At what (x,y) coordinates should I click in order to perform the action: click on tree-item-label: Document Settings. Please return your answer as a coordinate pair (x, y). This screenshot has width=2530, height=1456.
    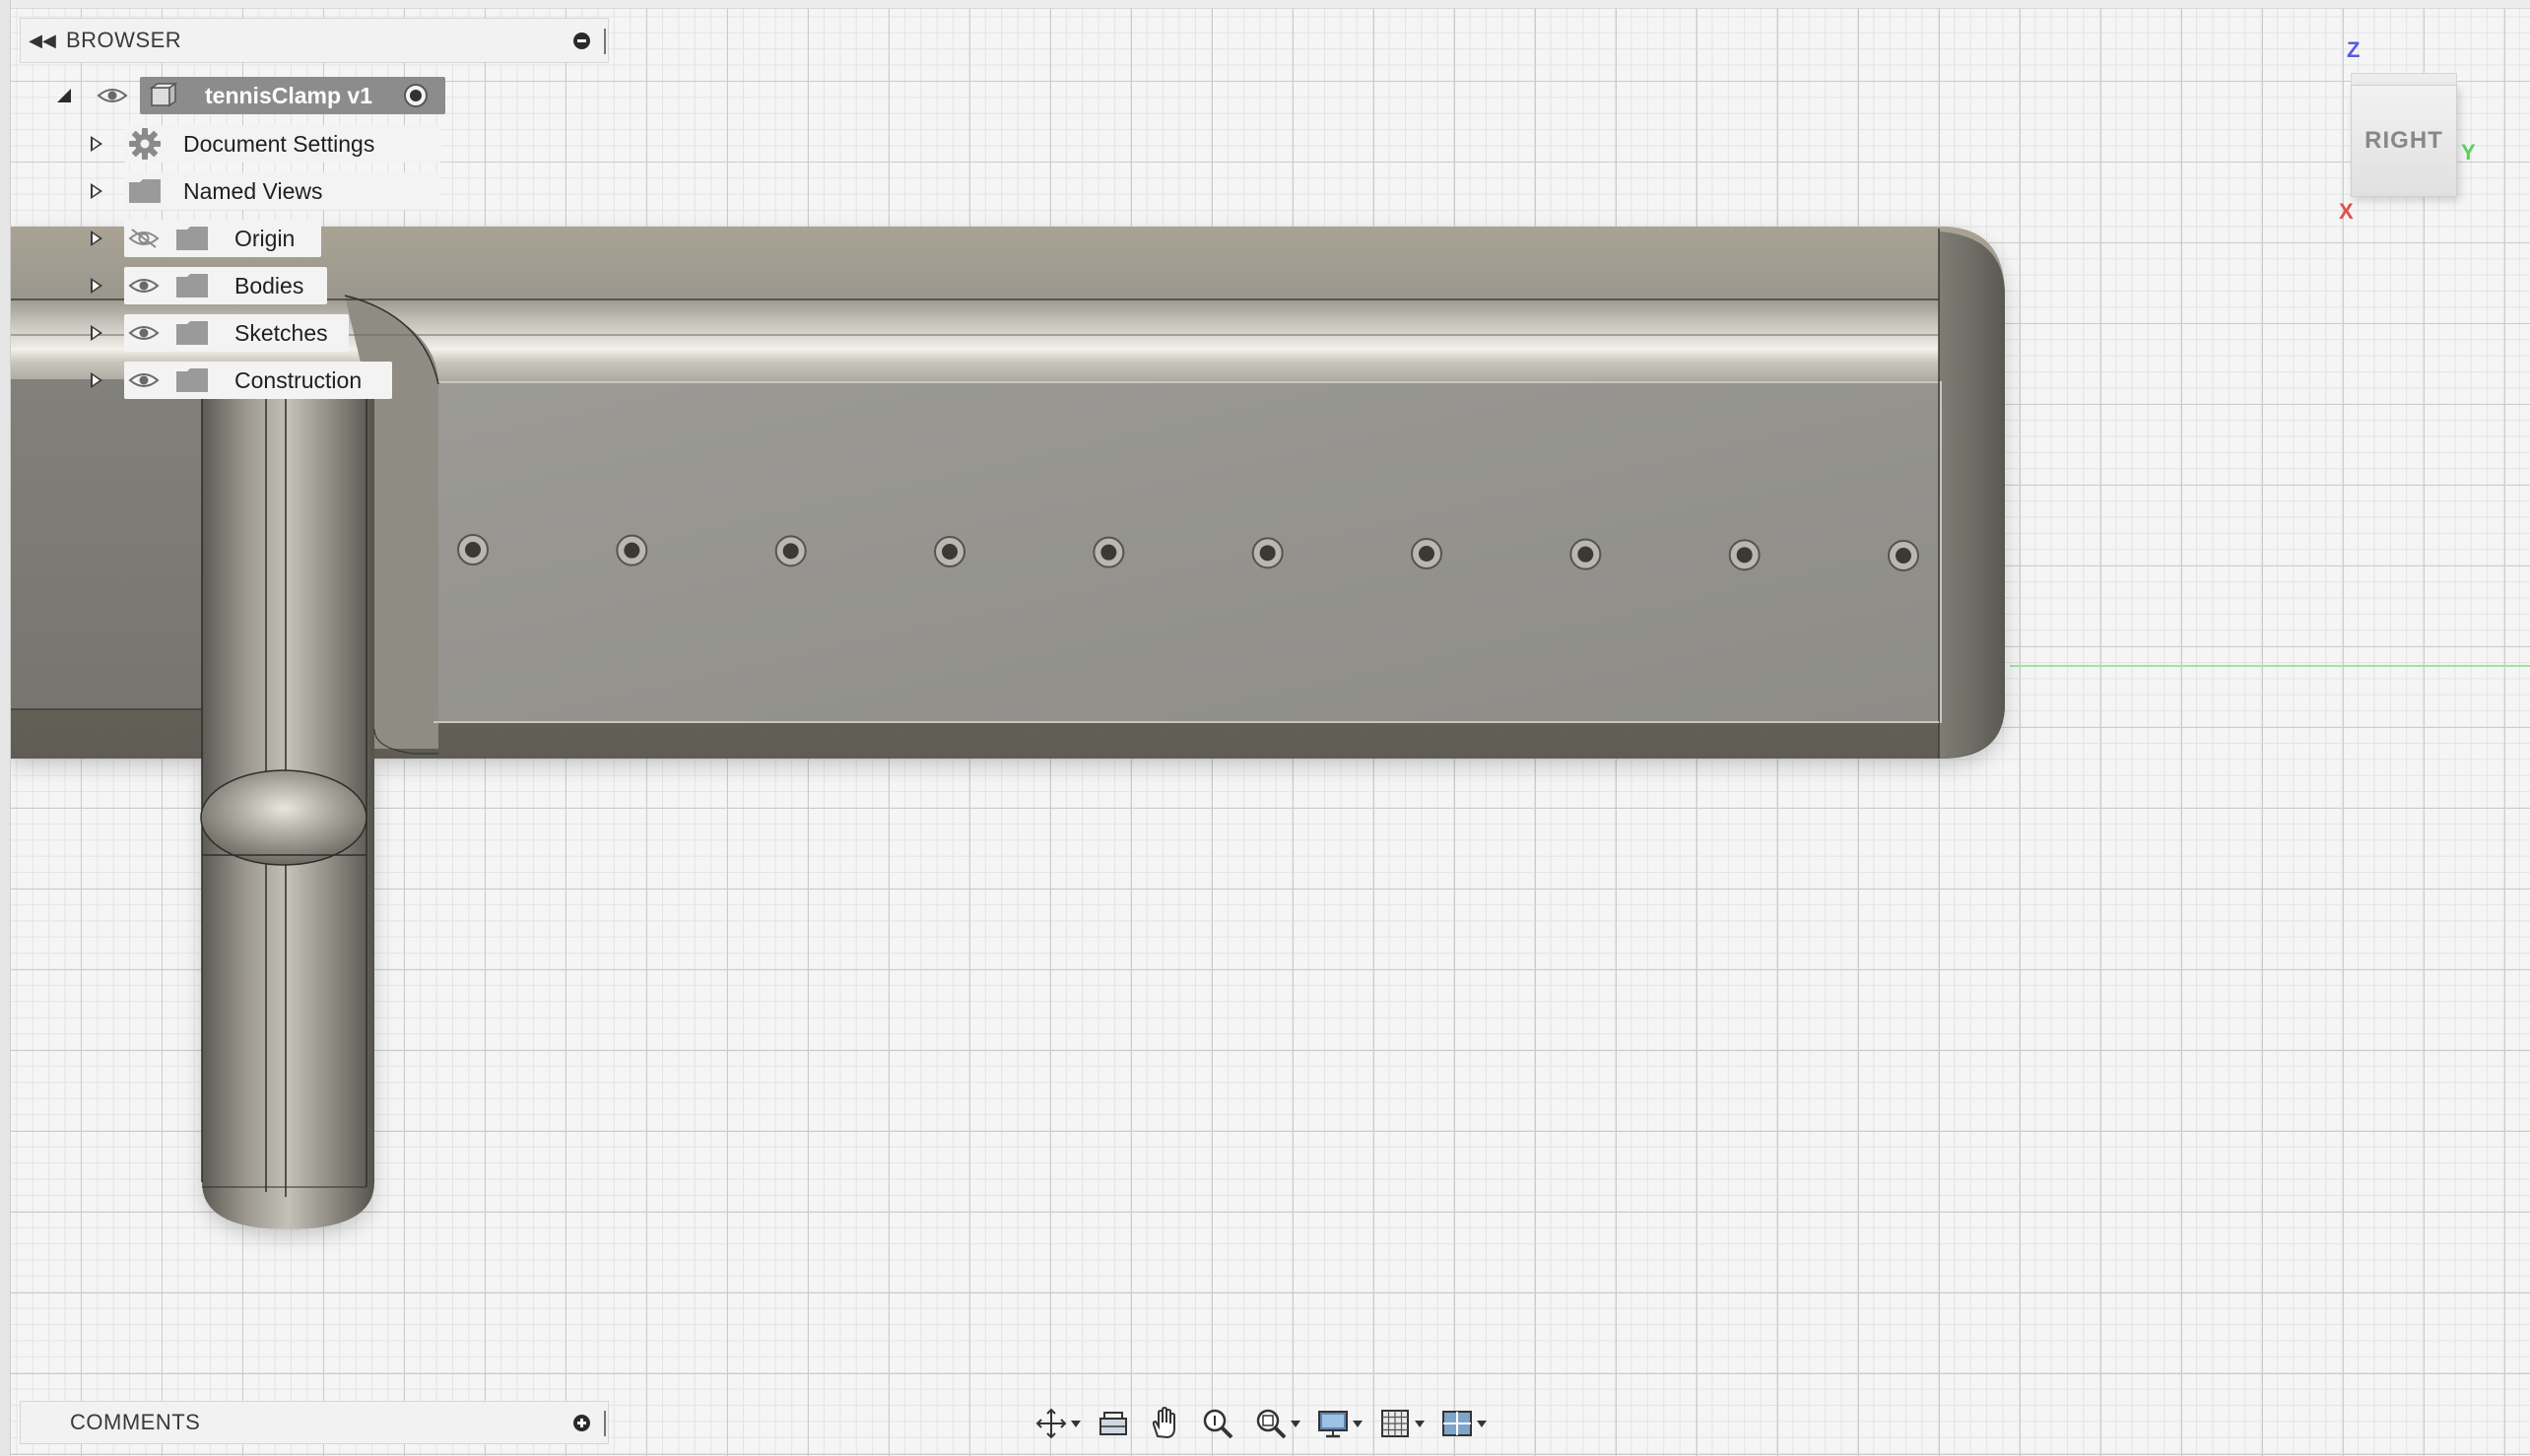
    Looking at the image, I should click on (279, 143).